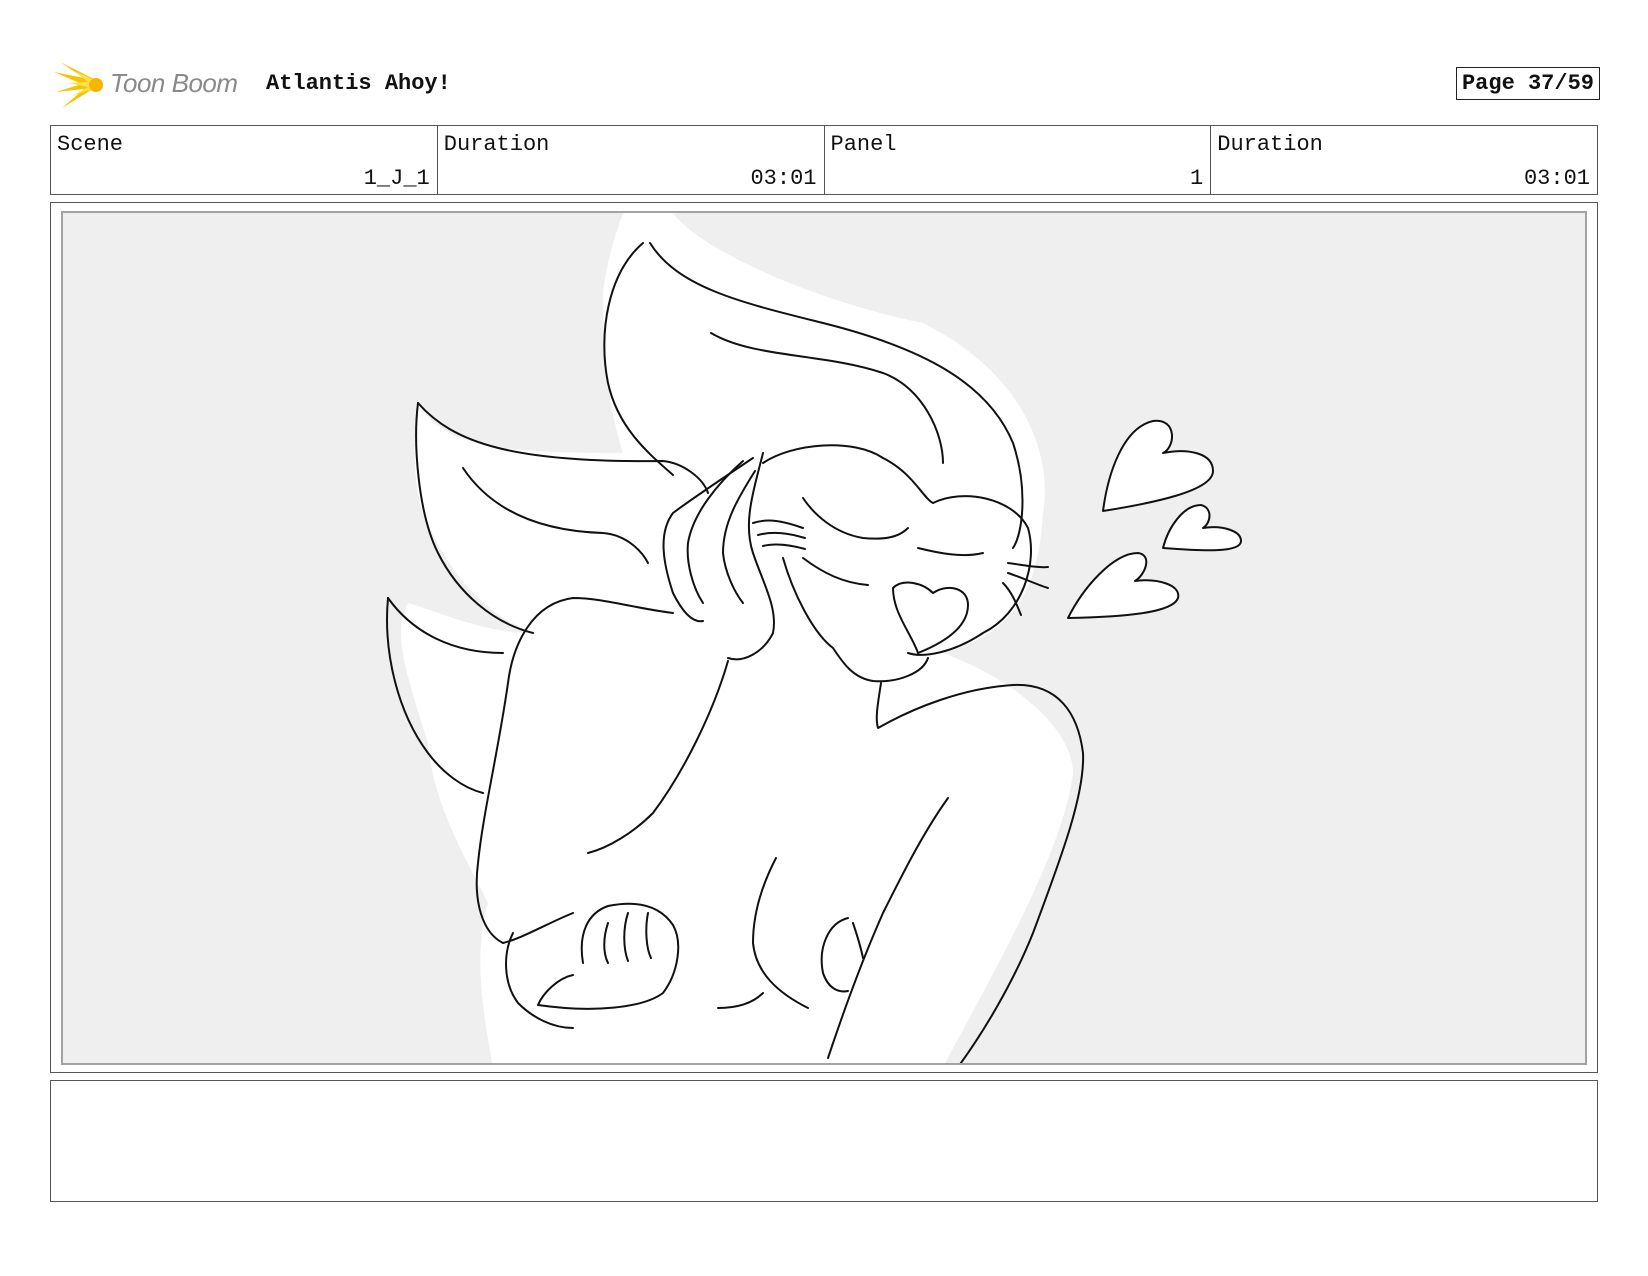 This screenshot has height=1276, width=1648. I want to click on page-header: Toon Boom Atlantis Ahoy! Page 37/59, so click(826, 86).